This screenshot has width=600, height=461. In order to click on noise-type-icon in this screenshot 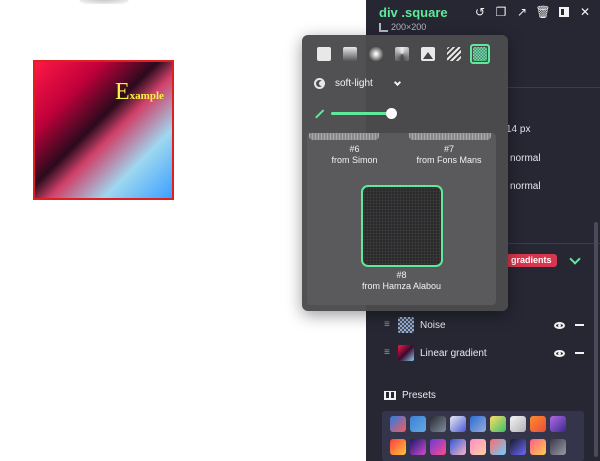, I will do `click(480, 54)`.